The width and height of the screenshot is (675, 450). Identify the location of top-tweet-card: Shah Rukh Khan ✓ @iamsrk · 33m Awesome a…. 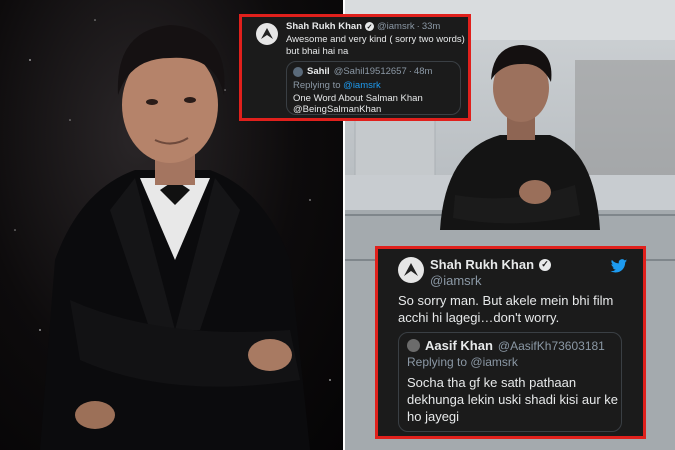
(355, 67).